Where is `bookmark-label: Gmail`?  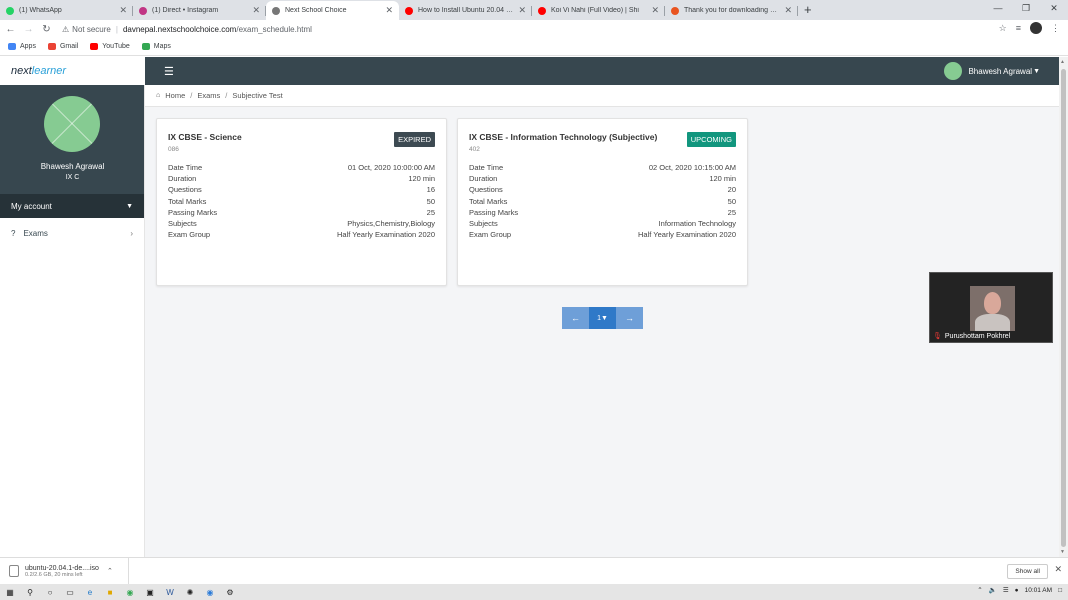
bookmark-label: Gmail is located at coordinates (69, 46).